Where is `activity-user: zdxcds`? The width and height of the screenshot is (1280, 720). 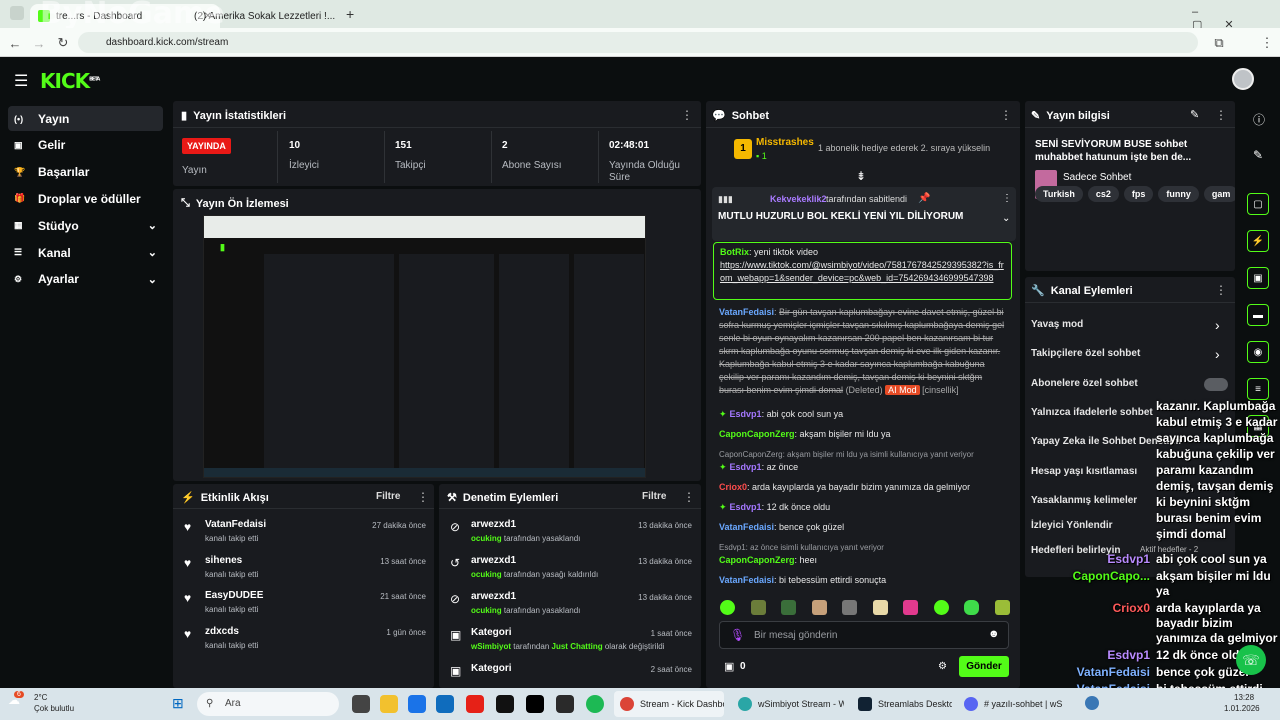
activity-user: zdxcds is located at coordinates (222, 631).